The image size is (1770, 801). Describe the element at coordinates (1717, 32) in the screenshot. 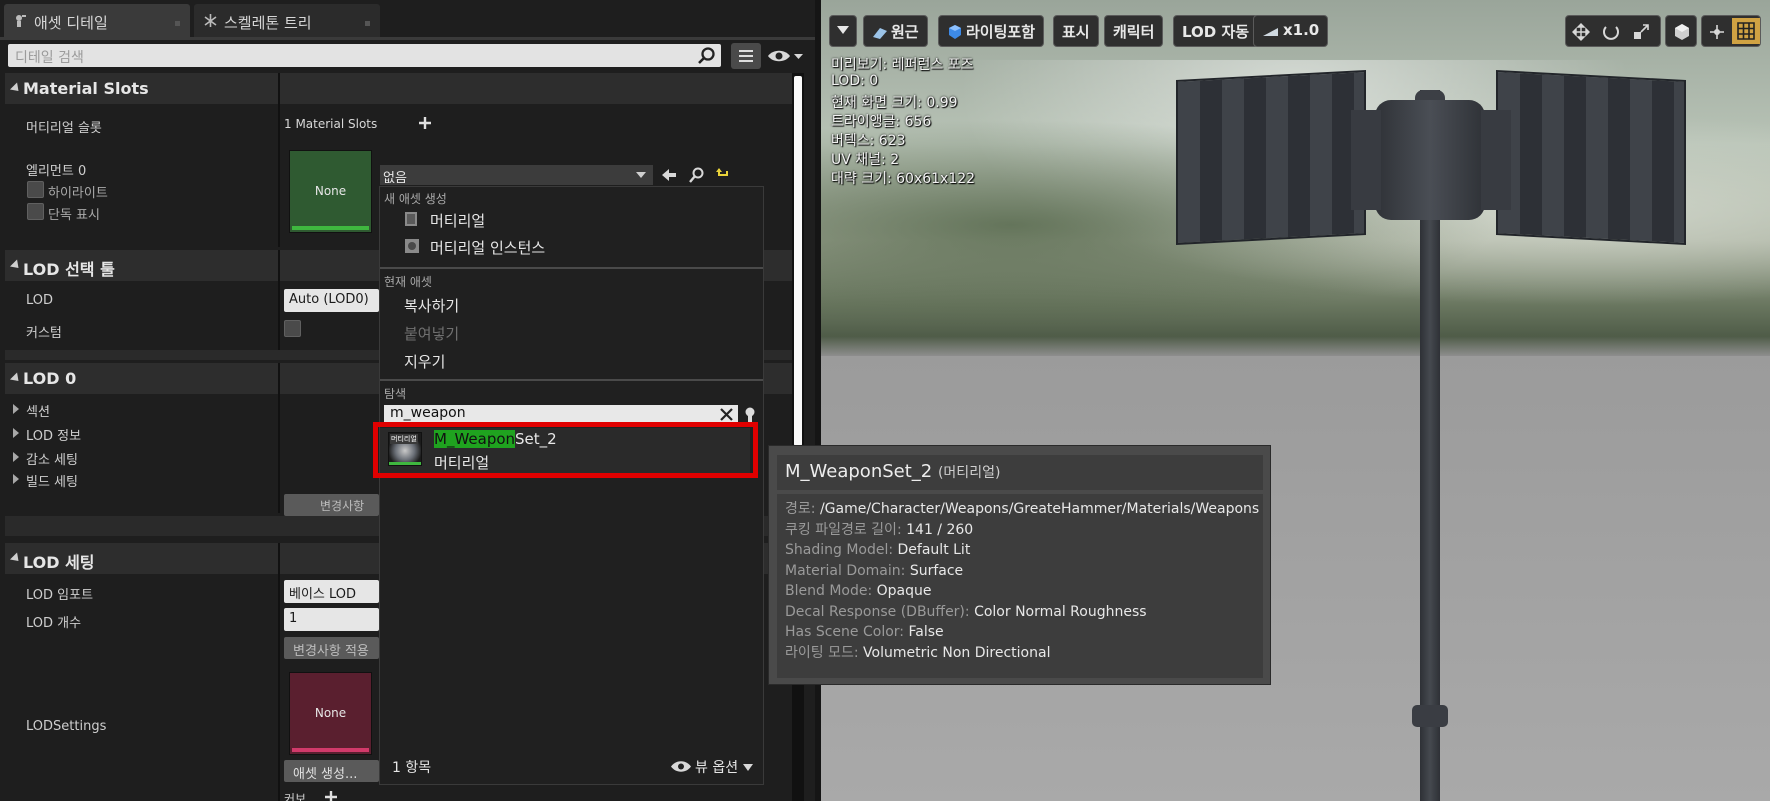

I see `surface-snap-icon` at that location.